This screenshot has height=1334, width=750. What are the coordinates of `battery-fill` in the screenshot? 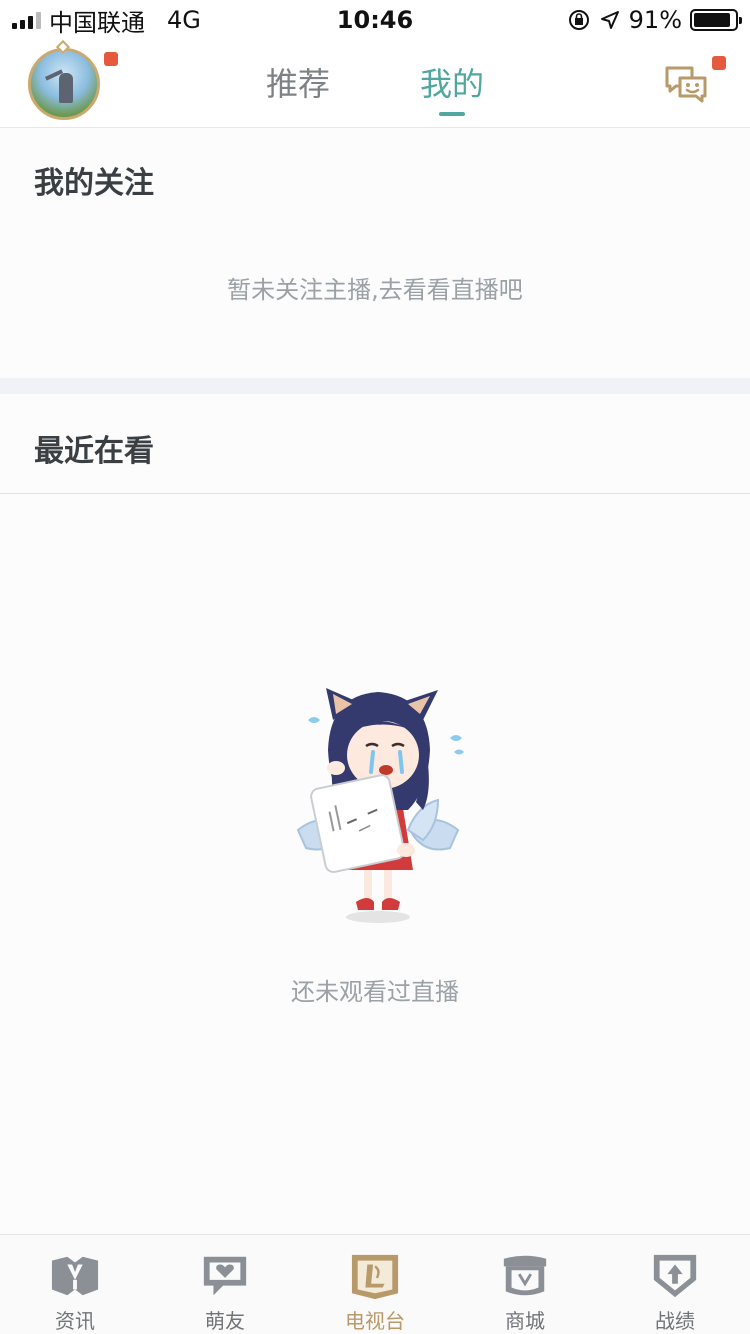 It's located at (712, 20).